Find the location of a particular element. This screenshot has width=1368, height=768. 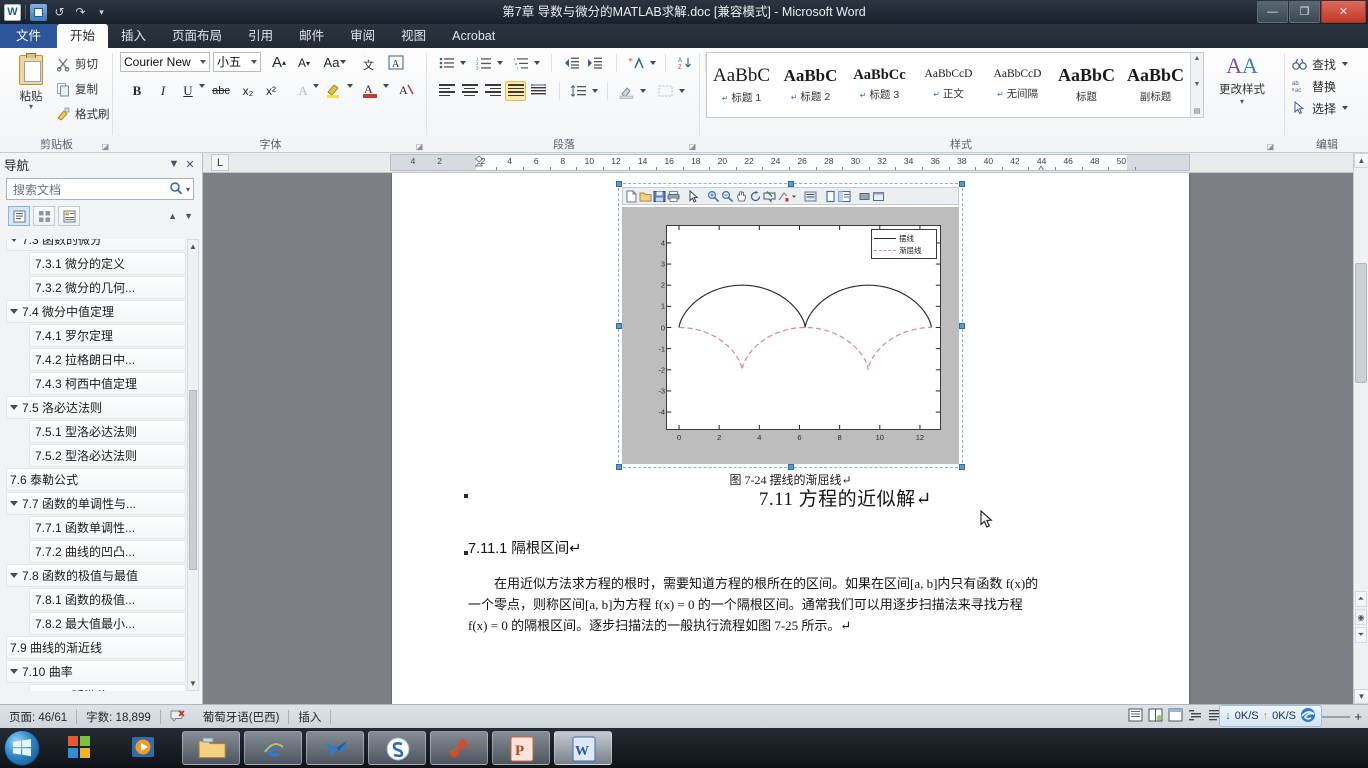

undock-icon is located at coordinates (878, 196).